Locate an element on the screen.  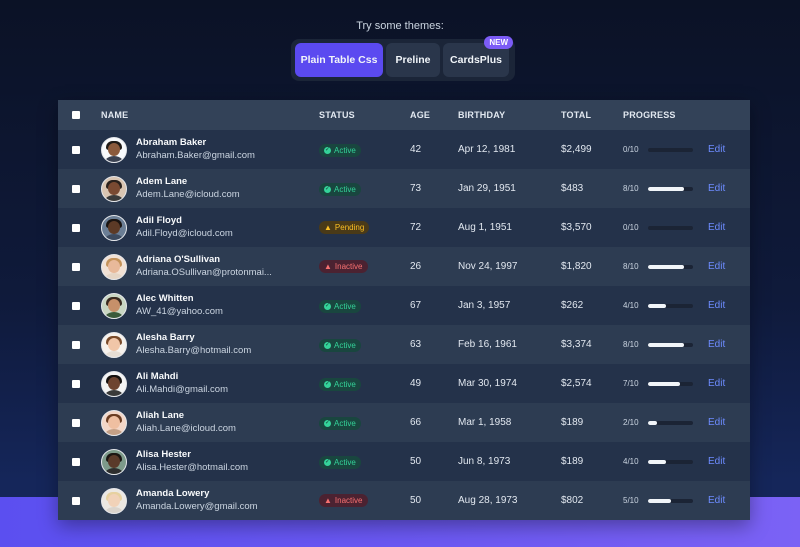
birthday-cell: Jun 8, 1973 is located at coordinates (484, 461).